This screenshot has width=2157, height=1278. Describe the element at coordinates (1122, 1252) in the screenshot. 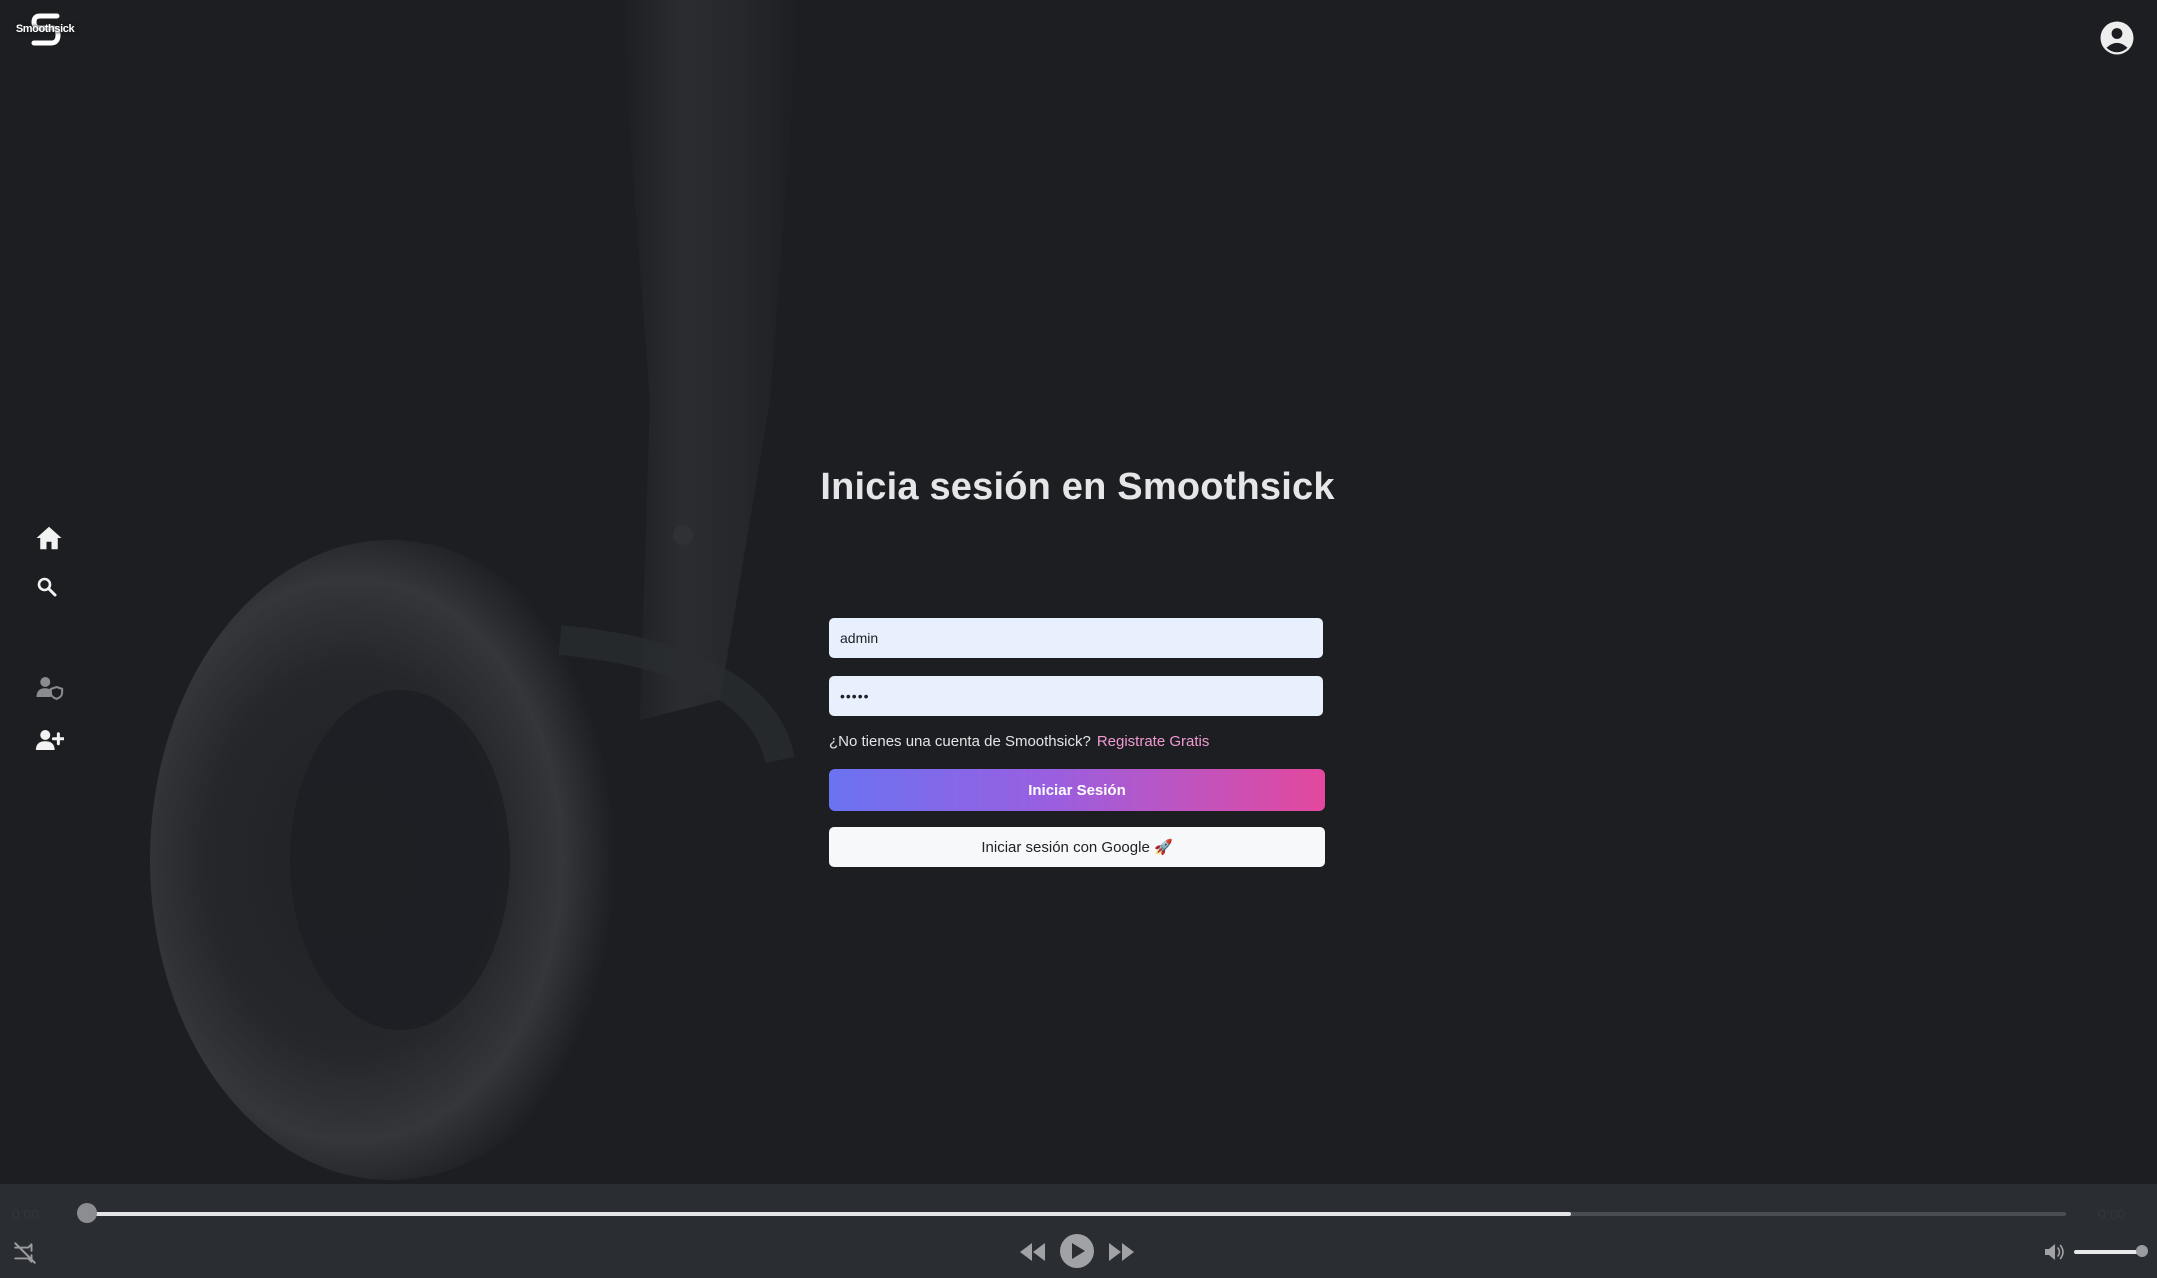

I see `fast-forward-icon` at that location.